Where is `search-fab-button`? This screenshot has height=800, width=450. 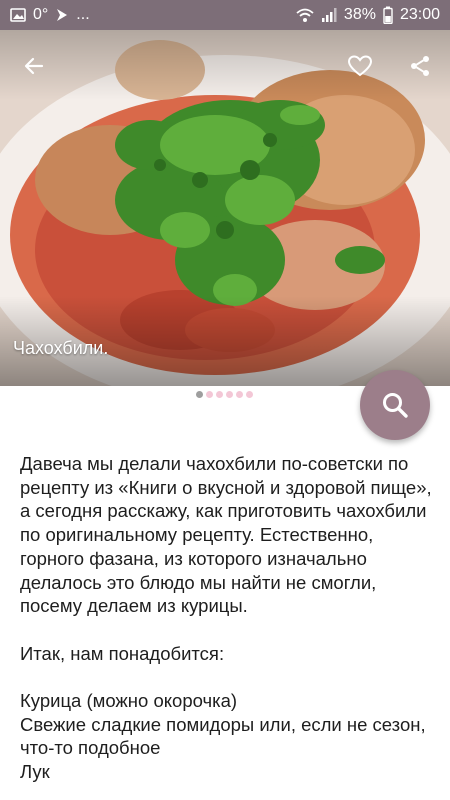 search-fab-button is located at coordinates (395, 405).